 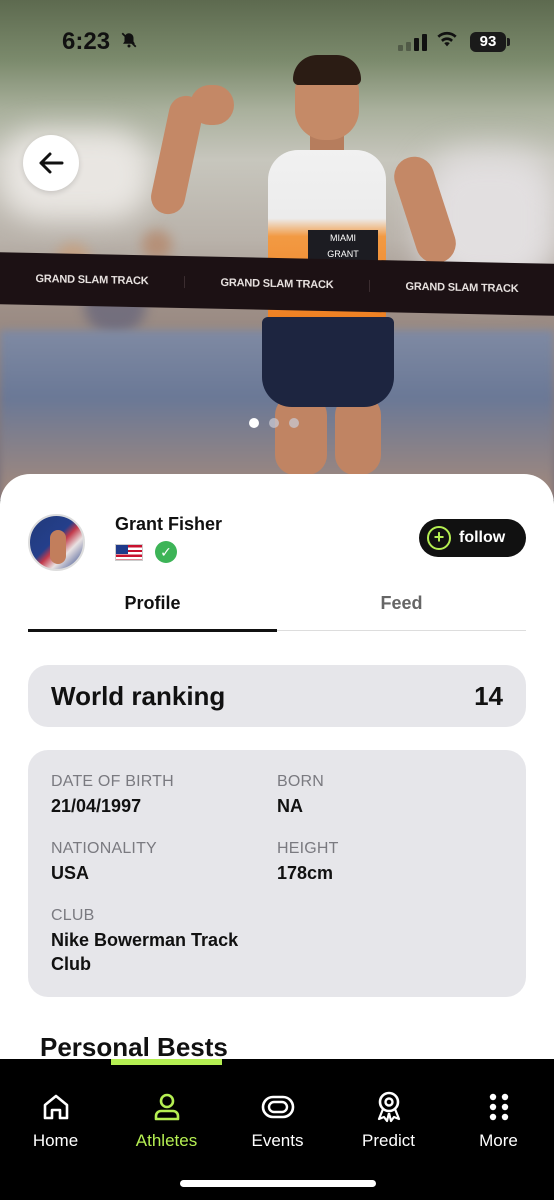 I want to click on arrow-left-icon, so click(x=51, y=163).